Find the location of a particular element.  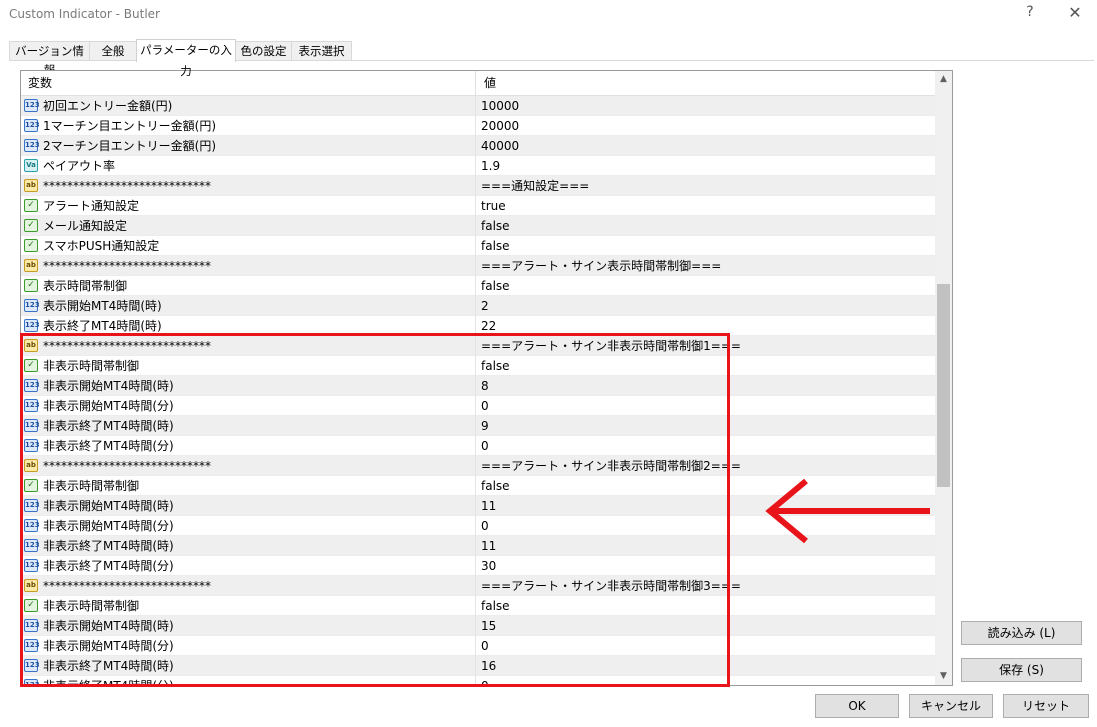

parameter-row: 123非表示終了MT4時間(分) 0 is located at coordinates (478, 680).